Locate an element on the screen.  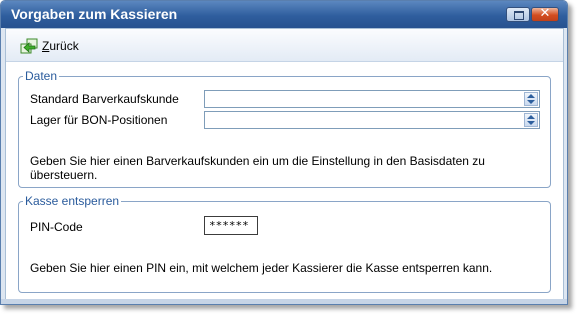
warehouse-spinner is located at coordinates (531, 120).